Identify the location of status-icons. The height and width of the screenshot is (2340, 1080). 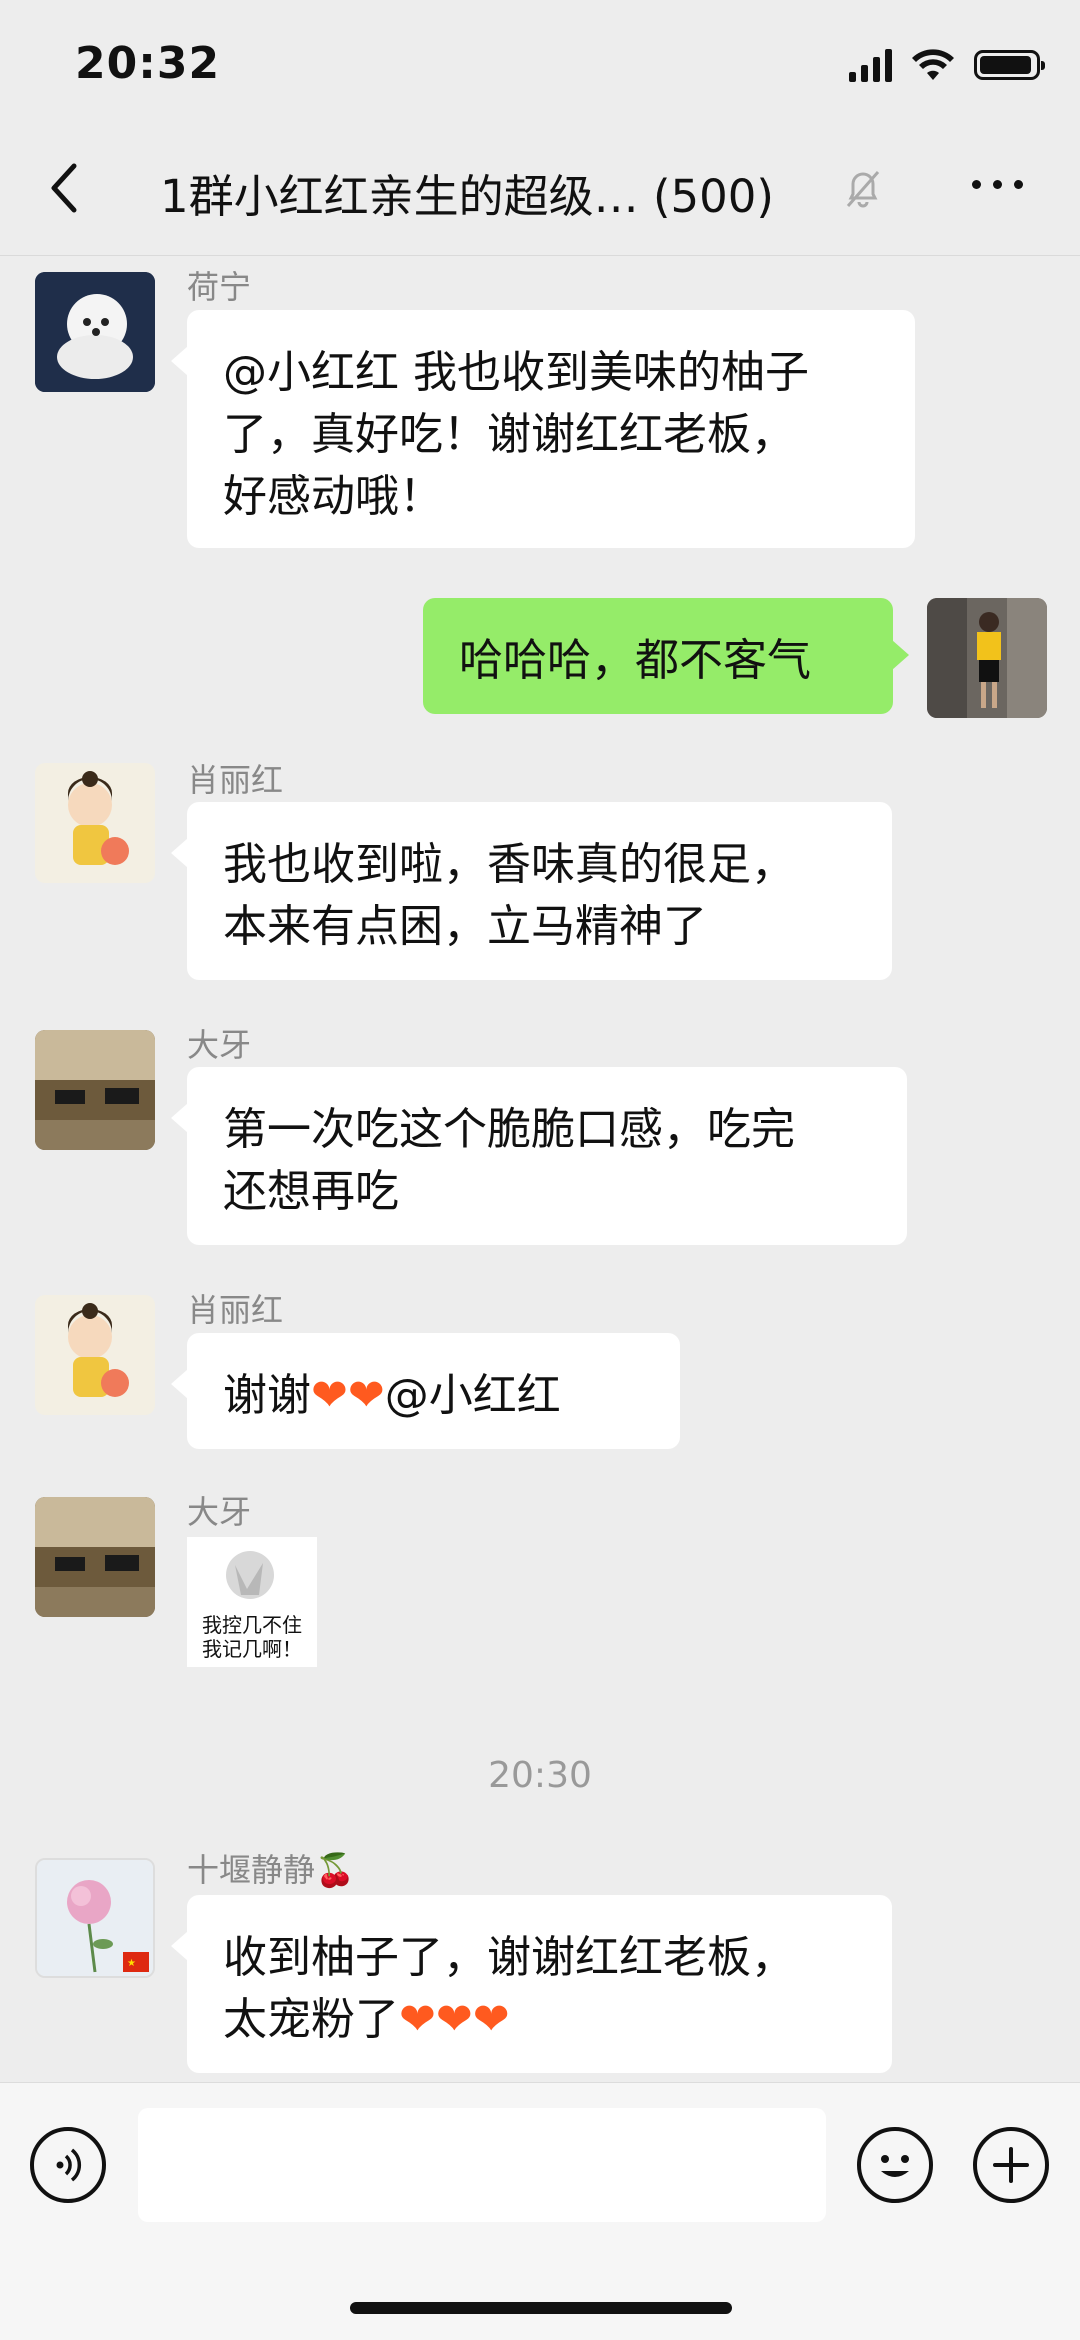
(947, 65).